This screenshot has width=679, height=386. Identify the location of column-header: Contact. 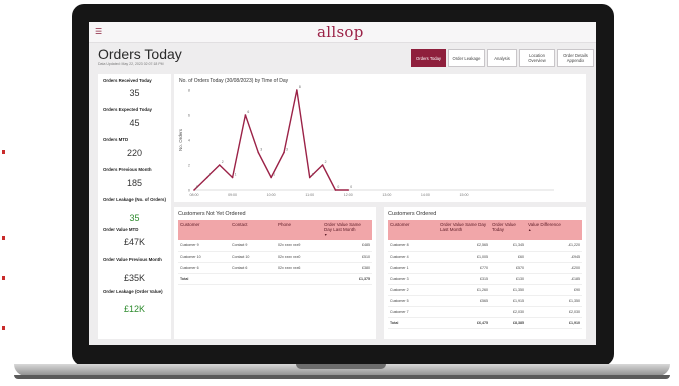
(253, 230).